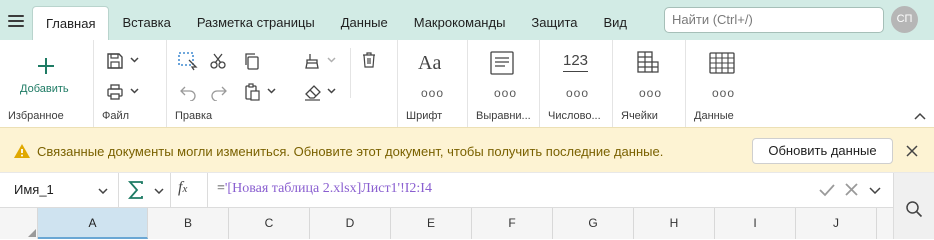  What do you see at coordinates (93, 223) in the screenshot?
I see `column-header-a: A` at bounding box center [93, 223].